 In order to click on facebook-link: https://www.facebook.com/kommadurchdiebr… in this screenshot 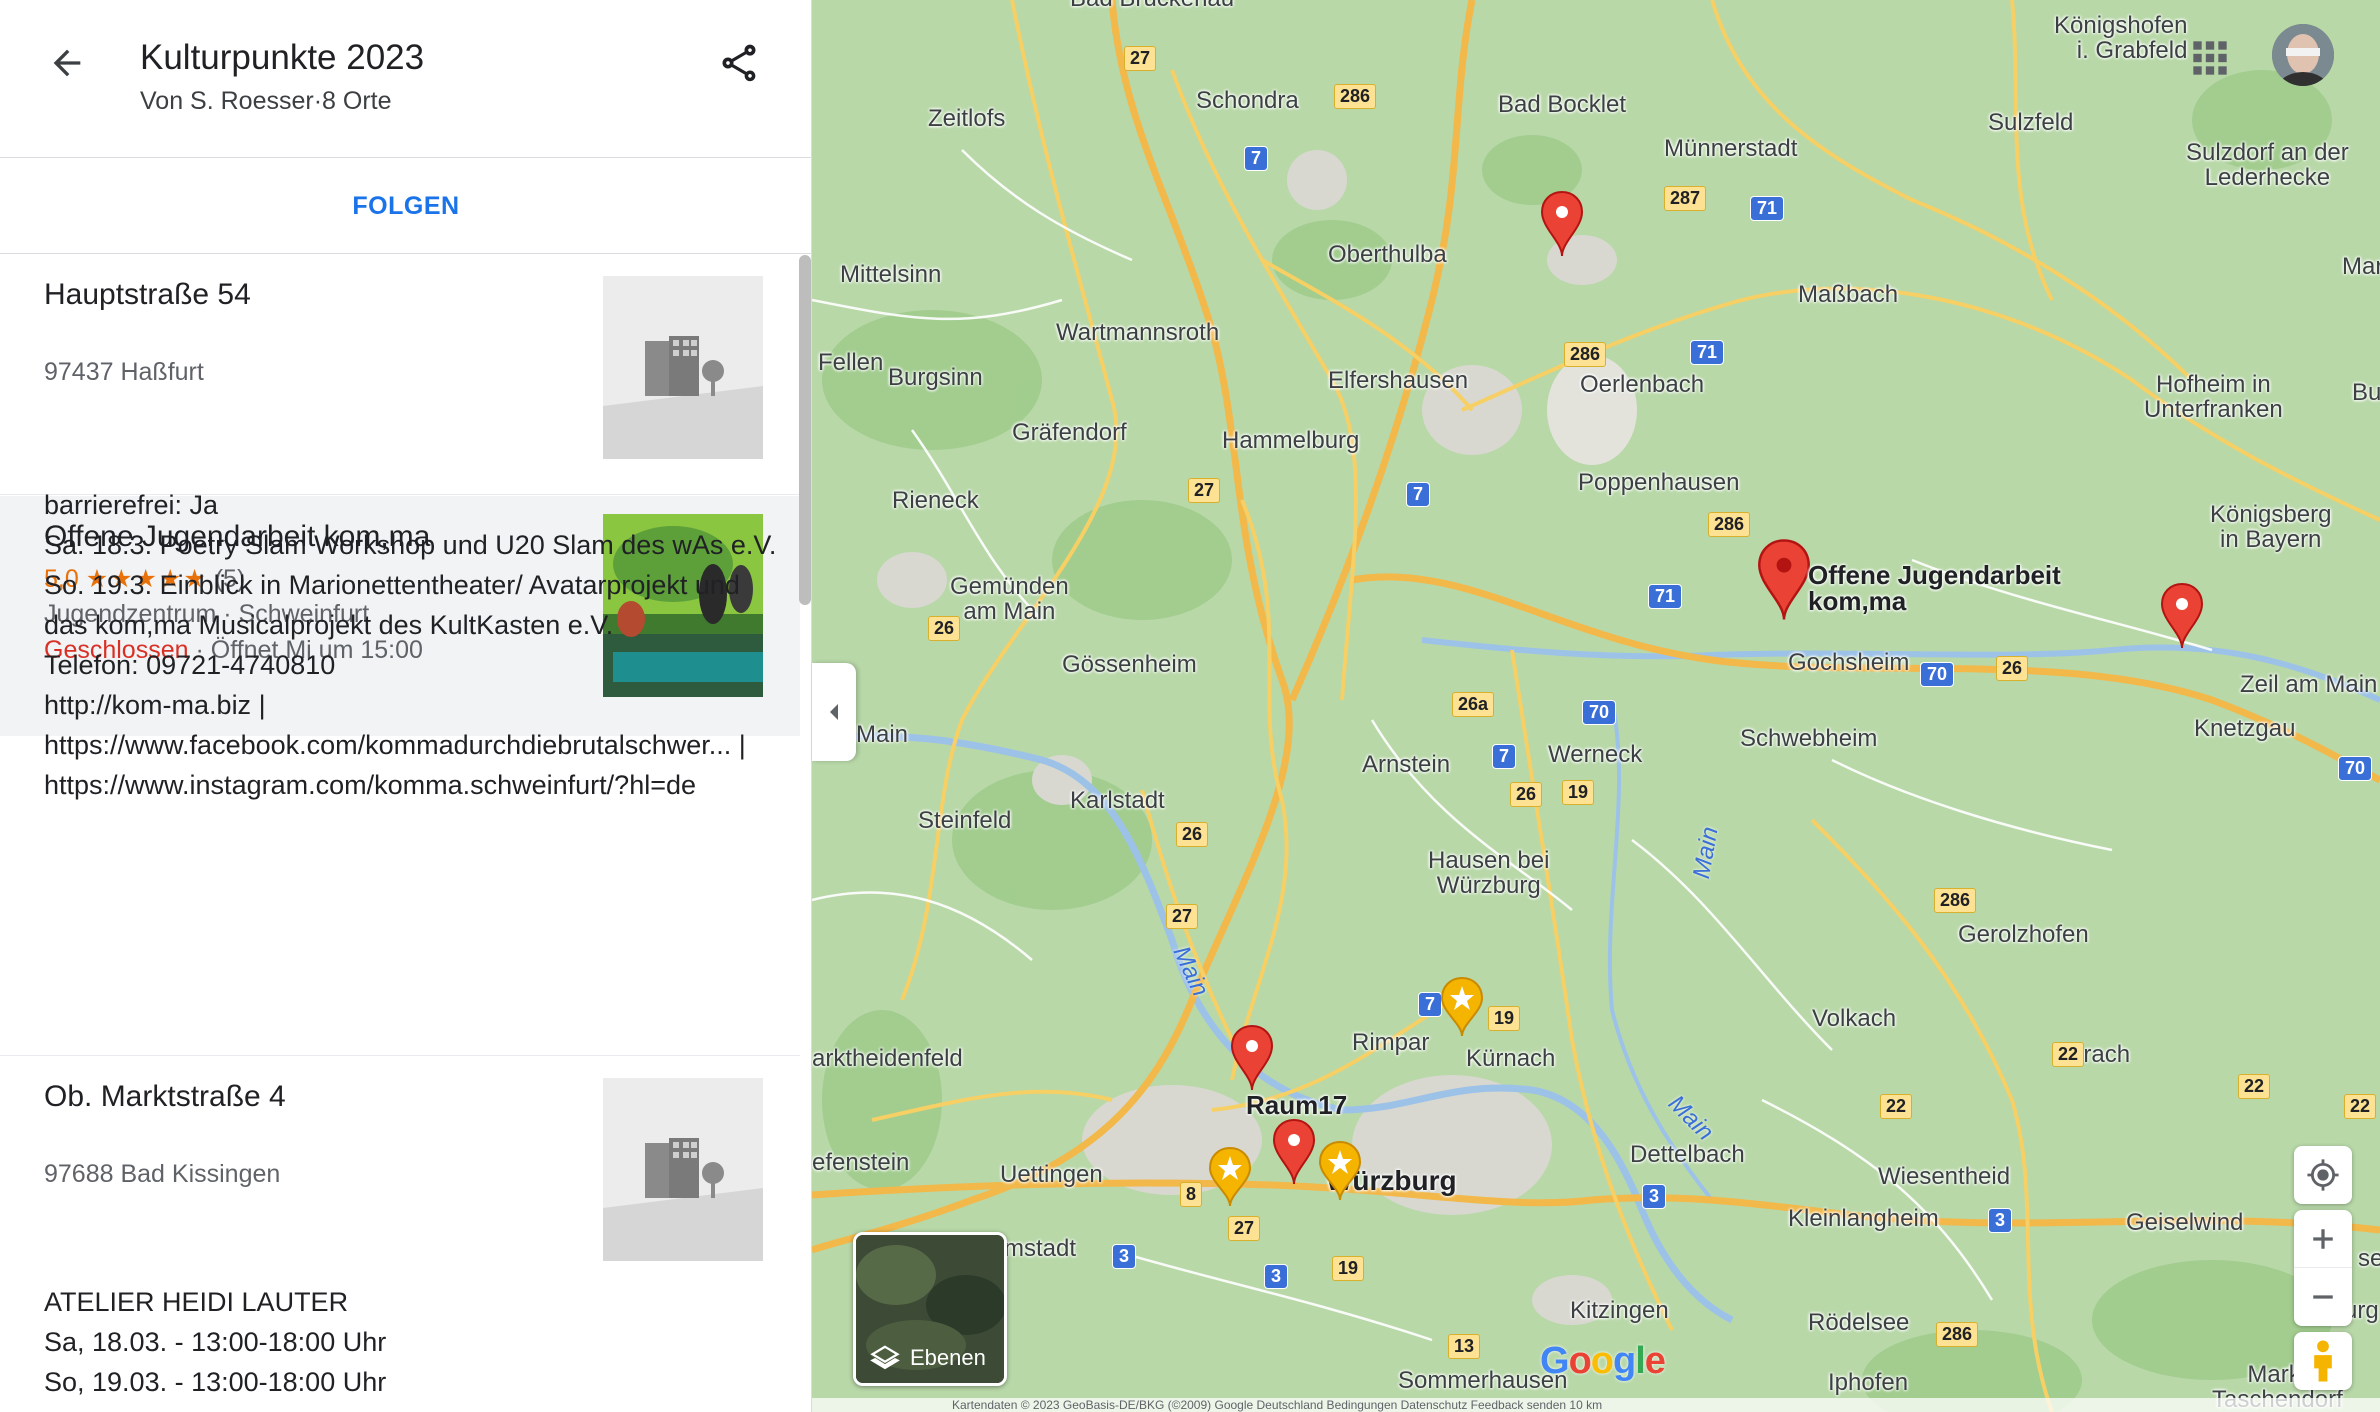, I will do `click(419, 745)`.